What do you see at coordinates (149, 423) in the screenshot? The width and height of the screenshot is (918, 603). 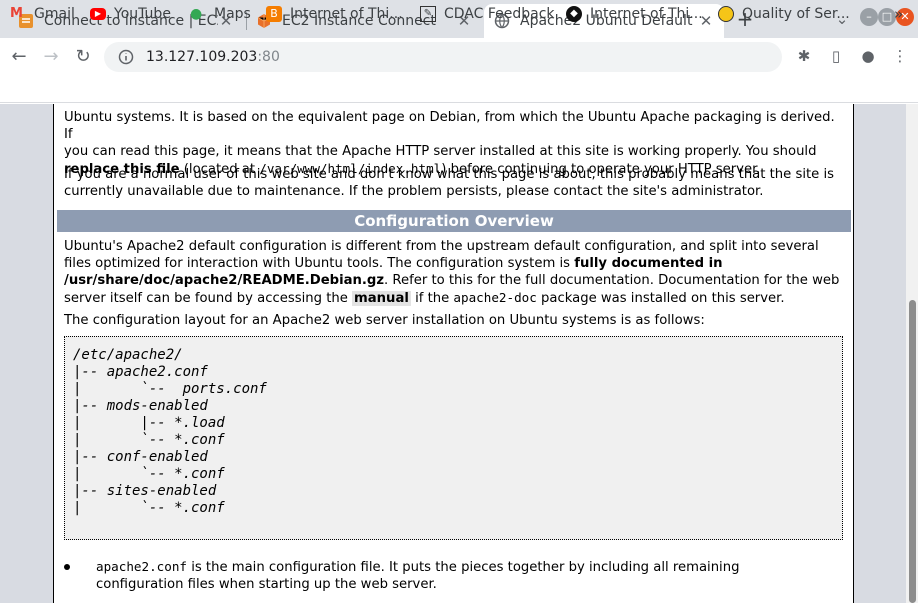 I see `code-line: | |-- *.load` at bounding box center [149, 423].